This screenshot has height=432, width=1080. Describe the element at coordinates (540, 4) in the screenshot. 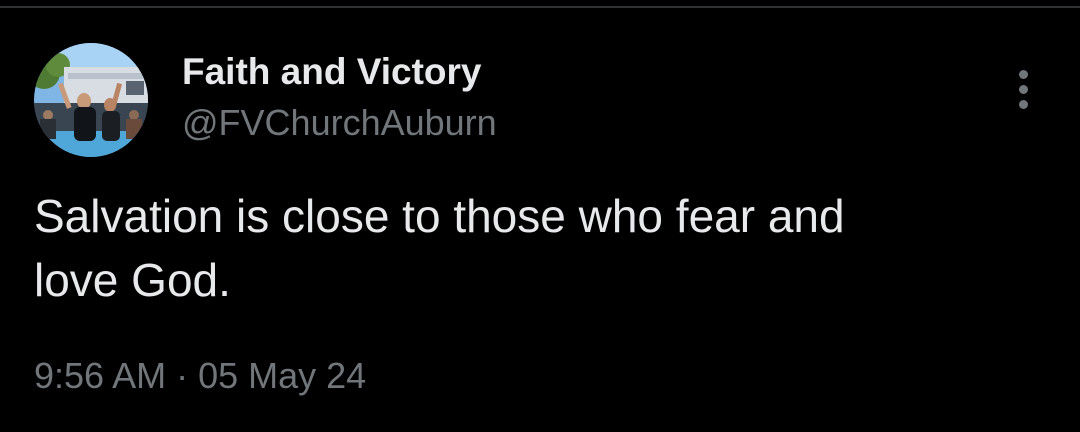

I see `top-divider` at that location.